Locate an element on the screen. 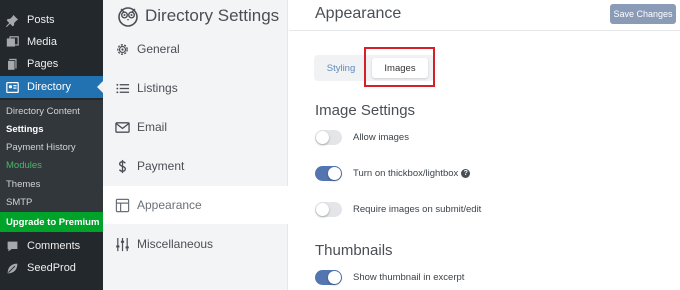  option-require-images: Require images on submit/edit is located at coordinates (398, 209).